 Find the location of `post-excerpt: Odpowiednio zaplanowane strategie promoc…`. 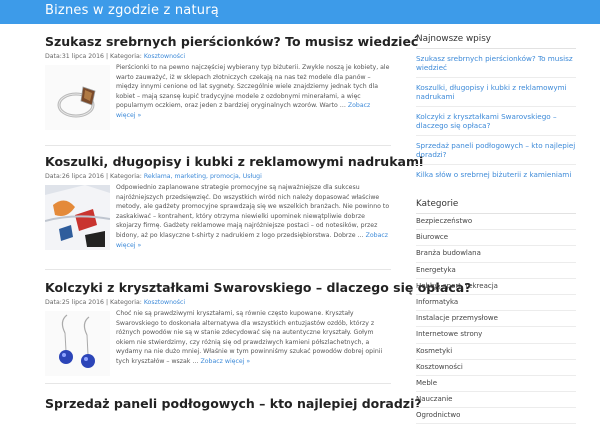

post-excerpt: Odpowiednio zaplanowane strategie promoc… is located at coordinates (253, 216).